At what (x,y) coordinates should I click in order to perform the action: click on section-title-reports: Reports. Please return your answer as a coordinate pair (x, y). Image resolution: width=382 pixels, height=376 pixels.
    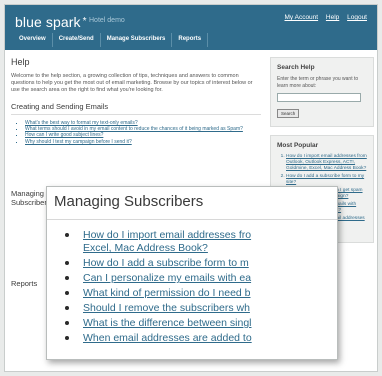
    Looking at the image, I should click on (24, 283).